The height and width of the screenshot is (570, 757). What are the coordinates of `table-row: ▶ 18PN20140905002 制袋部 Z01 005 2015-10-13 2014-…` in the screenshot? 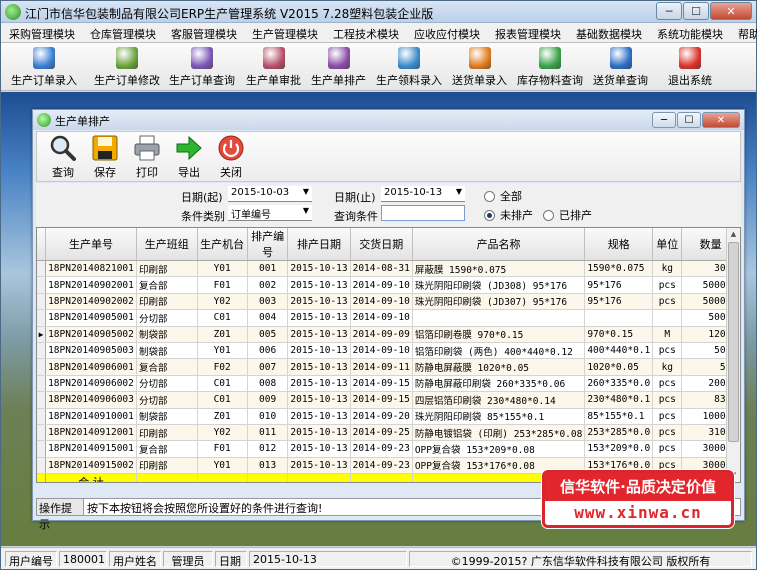 It's located at (388, 334).